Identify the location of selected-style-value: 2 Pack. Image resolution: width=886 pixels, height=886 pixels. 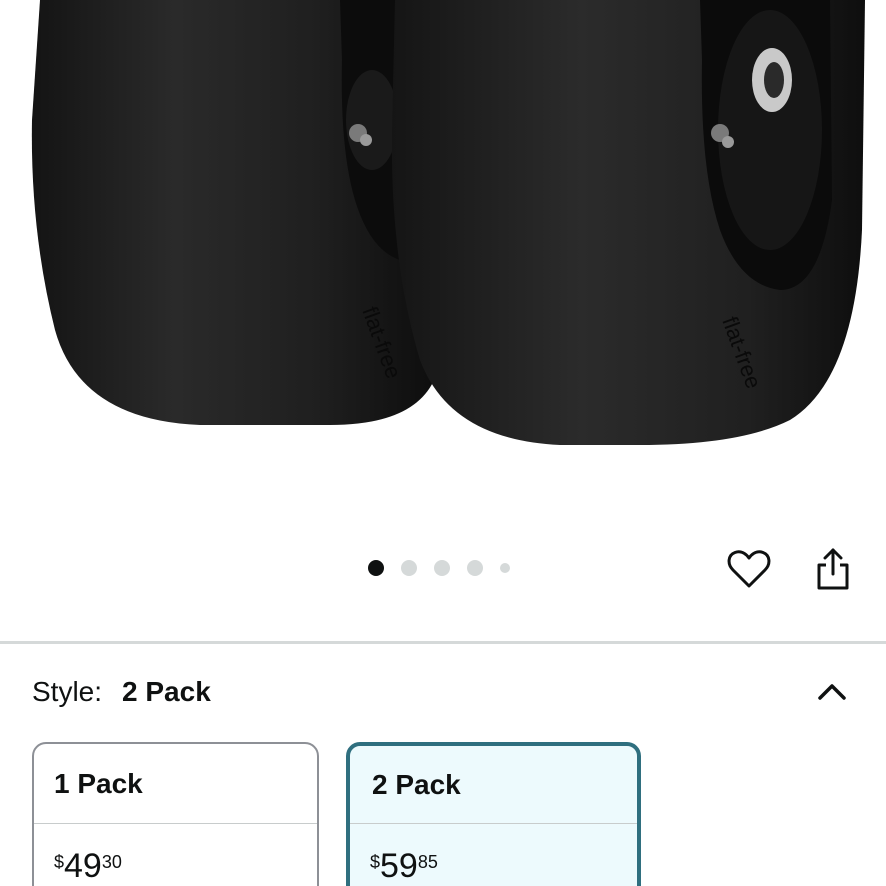
(166, 691).